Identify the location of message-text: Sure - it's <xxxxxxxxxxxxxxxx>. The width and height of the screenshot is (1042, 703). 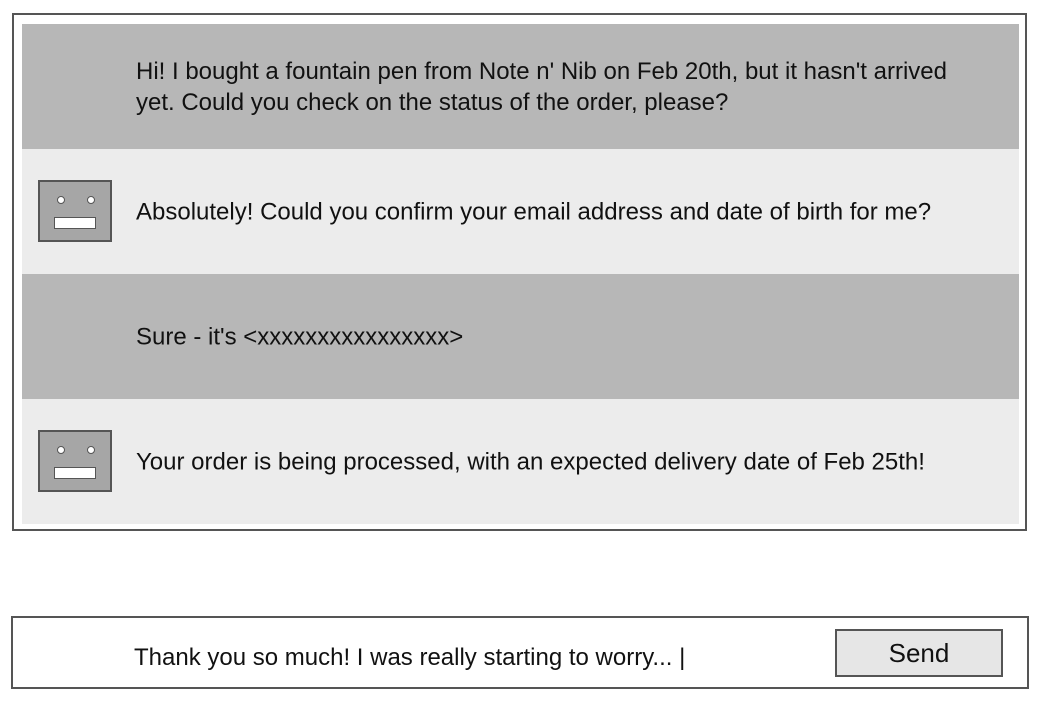
(300, 336).